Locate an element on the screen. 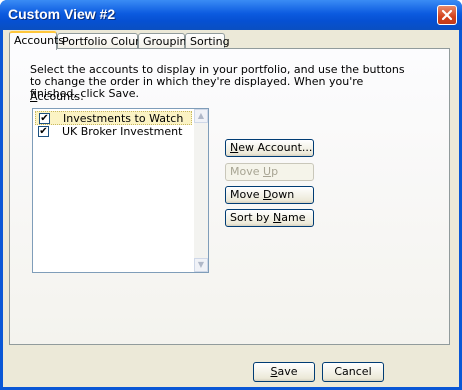 This screenshot has width=462, height=390. chevron-down-icon: ▼ is located at coordinates (201, 264).